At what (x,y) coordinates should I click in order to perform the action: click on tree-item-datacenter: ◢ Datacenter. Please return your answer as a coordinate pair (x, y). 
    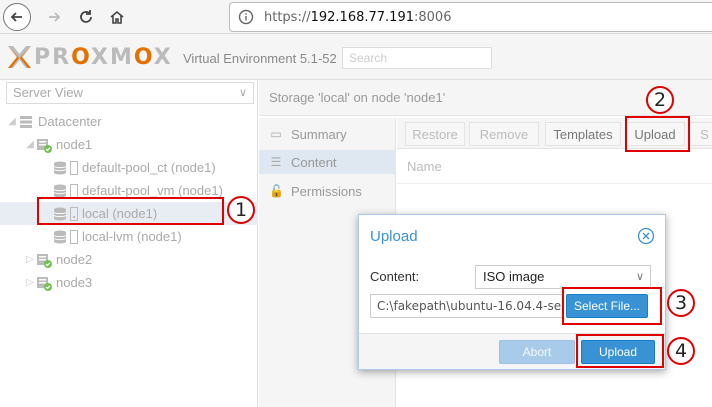
    Looking at the image, I should click on (131, 121).